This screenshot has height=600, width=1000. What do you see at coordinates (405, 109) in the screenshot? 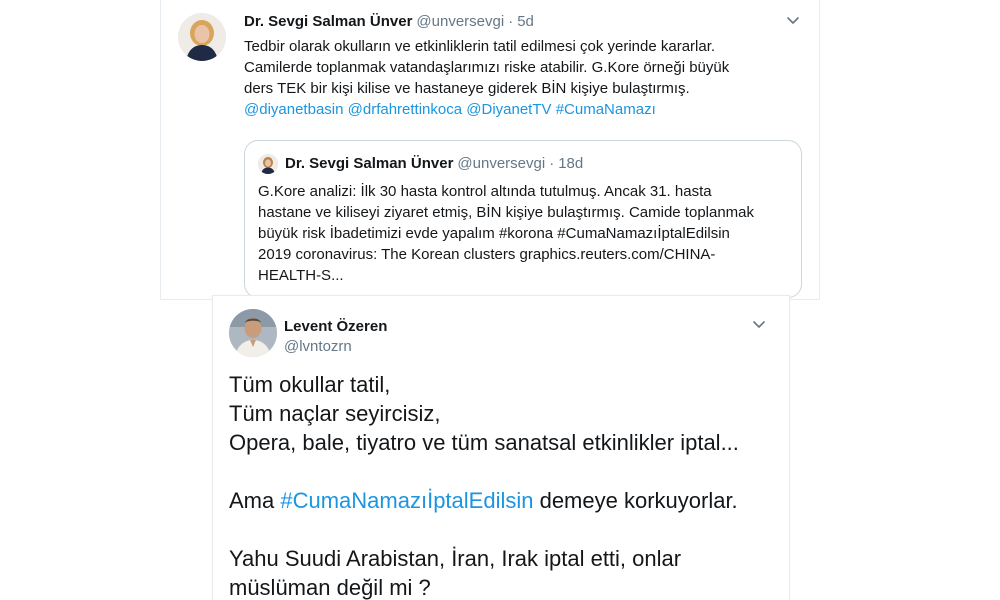
I see `mention-link: @drfahrettinkoca` at bounding box center [405, 109].